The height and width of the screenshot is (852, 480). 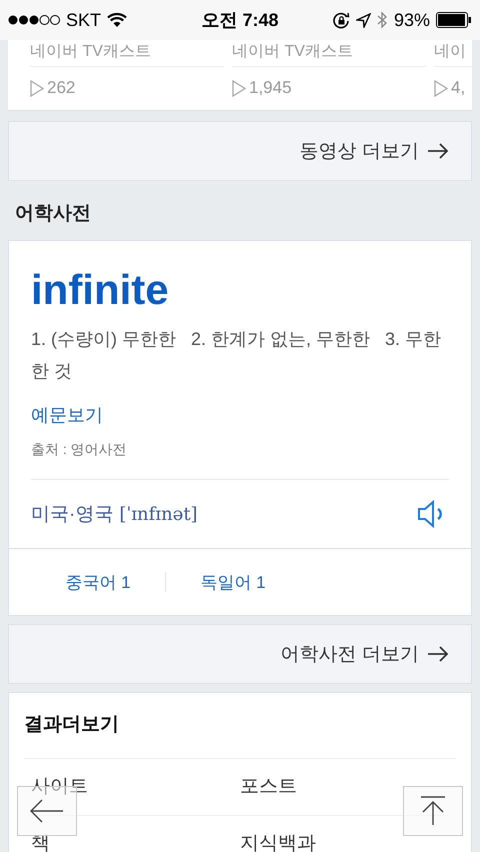 What do you see at coordinates (453, 53) in the screenshot?
I see `video-source: 네이` at bounding box center [453, 53].